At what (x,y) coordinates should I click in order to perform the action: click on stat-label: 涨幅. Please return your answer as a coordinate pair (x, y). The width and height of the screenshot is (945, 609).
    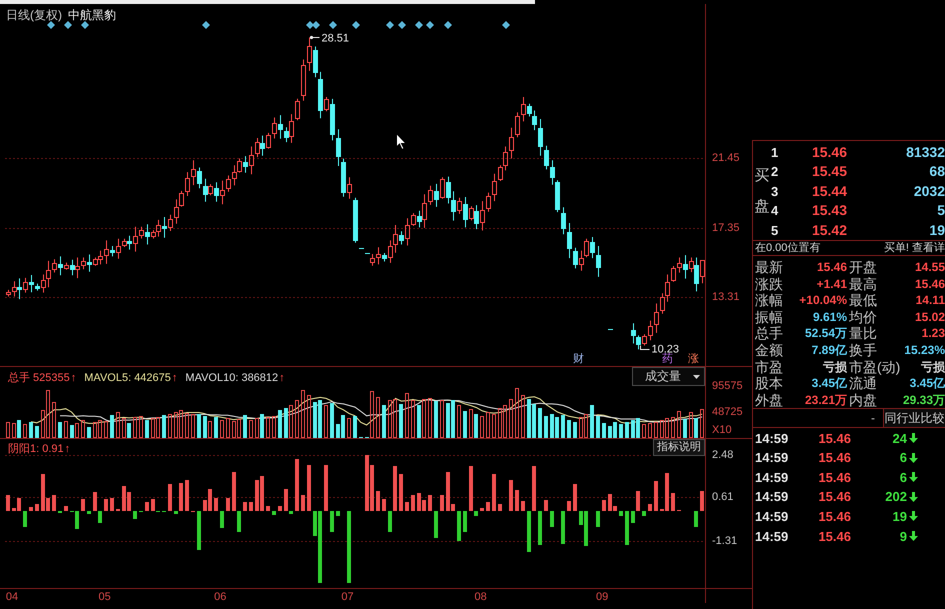
    Looking at the image, I should click on (769, 300).